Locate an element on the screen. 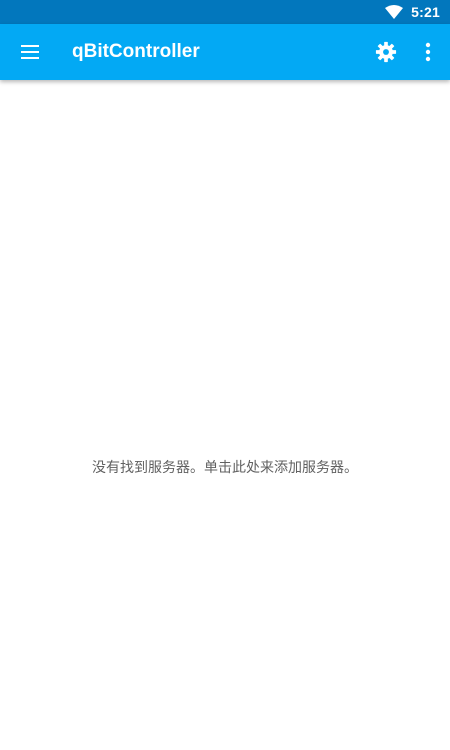 The width and height of the screenshot is (450, 750). status-bar: 5:21 is located at coordinates (225, 12).